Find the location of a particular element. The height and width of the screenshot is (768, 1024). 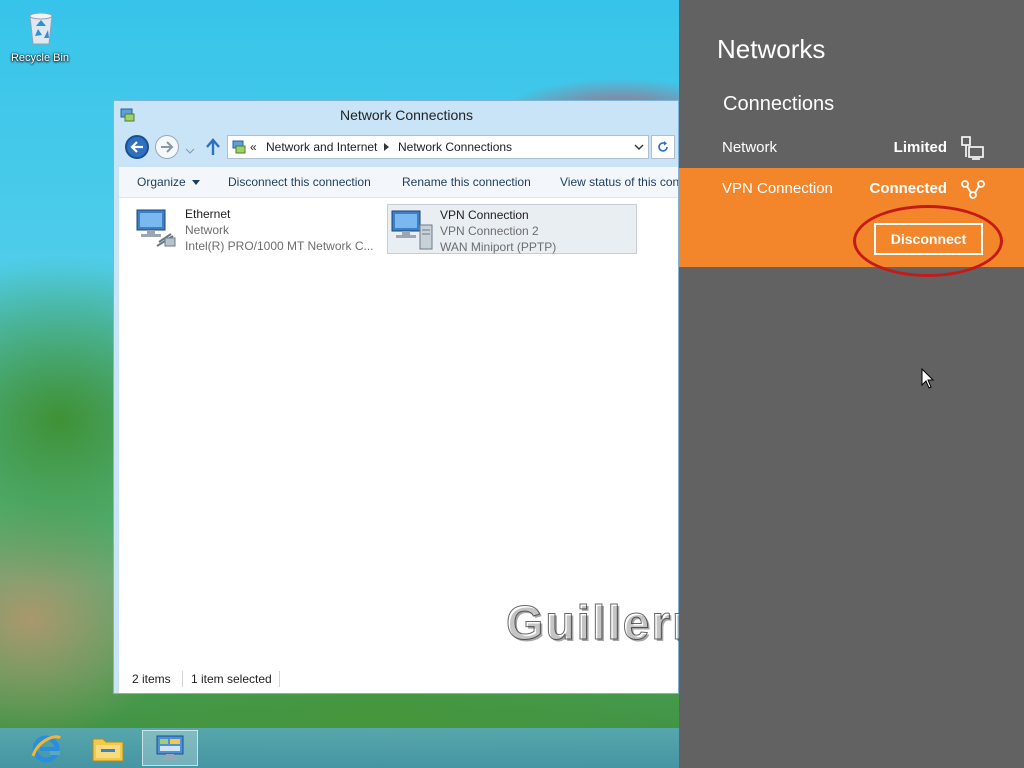

window-titlebar: Network Connections is located at coordinates (396, 116).